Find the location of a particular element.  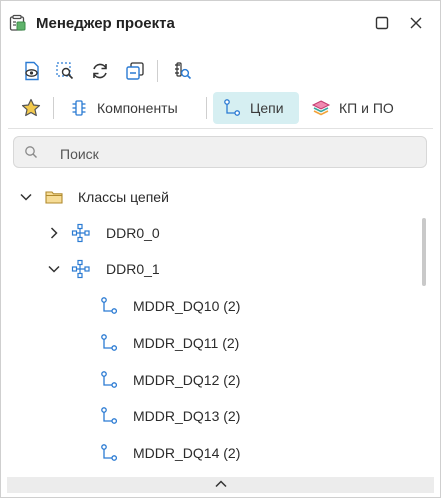

tree-row-label: MDDR_DQ12 (2) is located at coordinates (187, 380).